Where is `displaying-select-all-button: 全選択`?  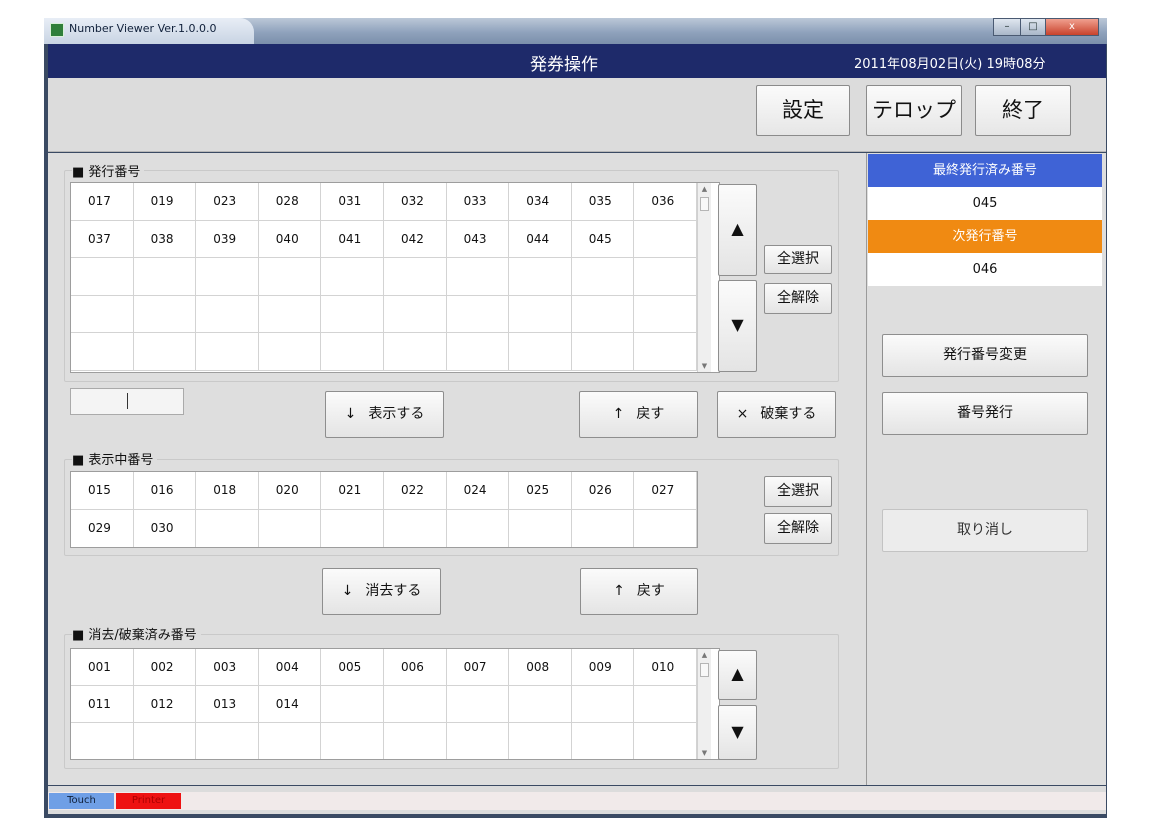
displaying-select-all-button: 全選択 is located at coordinates (798, 491).